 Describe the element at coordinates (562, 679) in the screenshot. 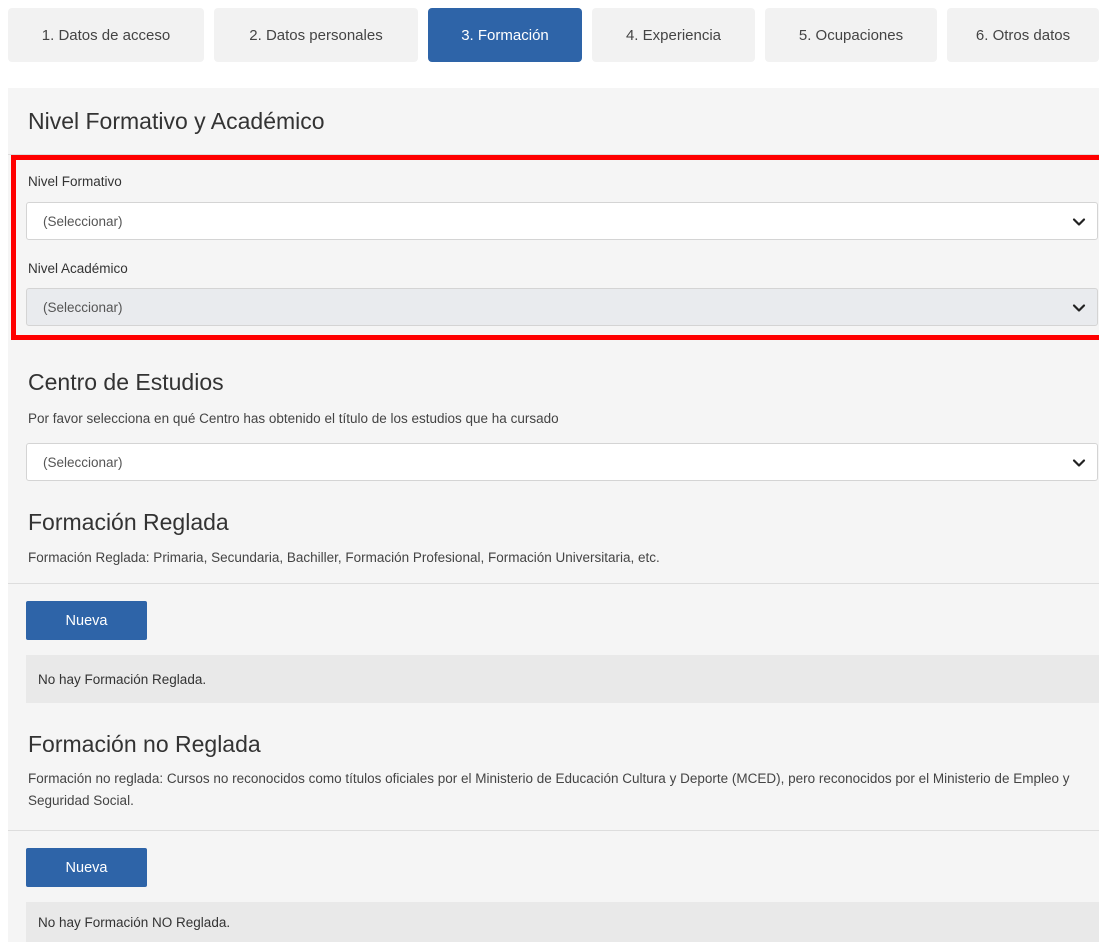

I see `reglada-empty-message: No hay Formación Reglada.` at that location.